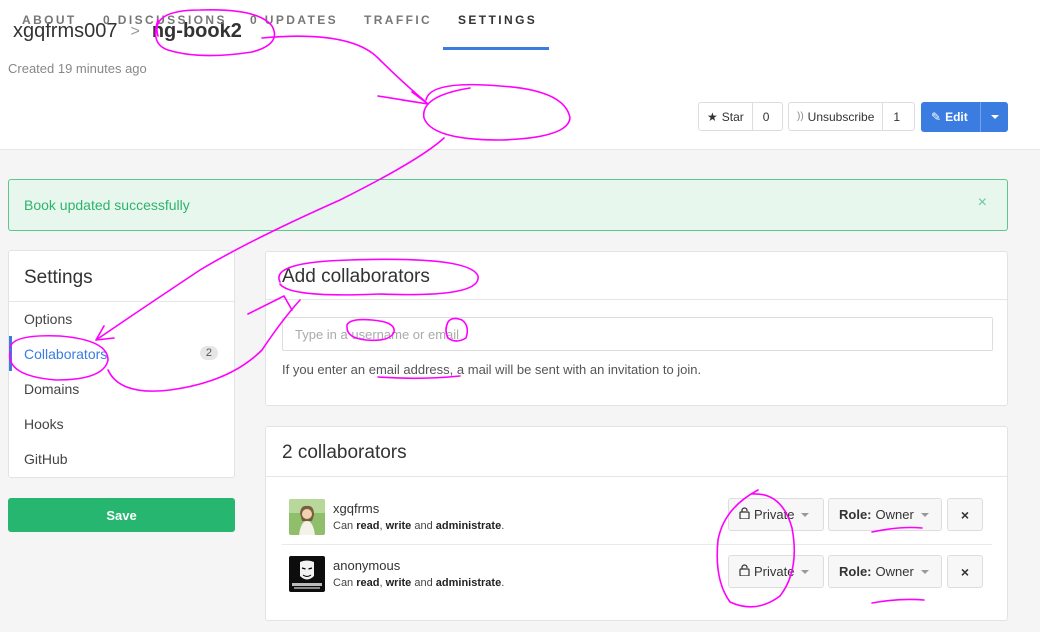  I want to click on edit-button-group: ✎ Edit, so click(964, 117).